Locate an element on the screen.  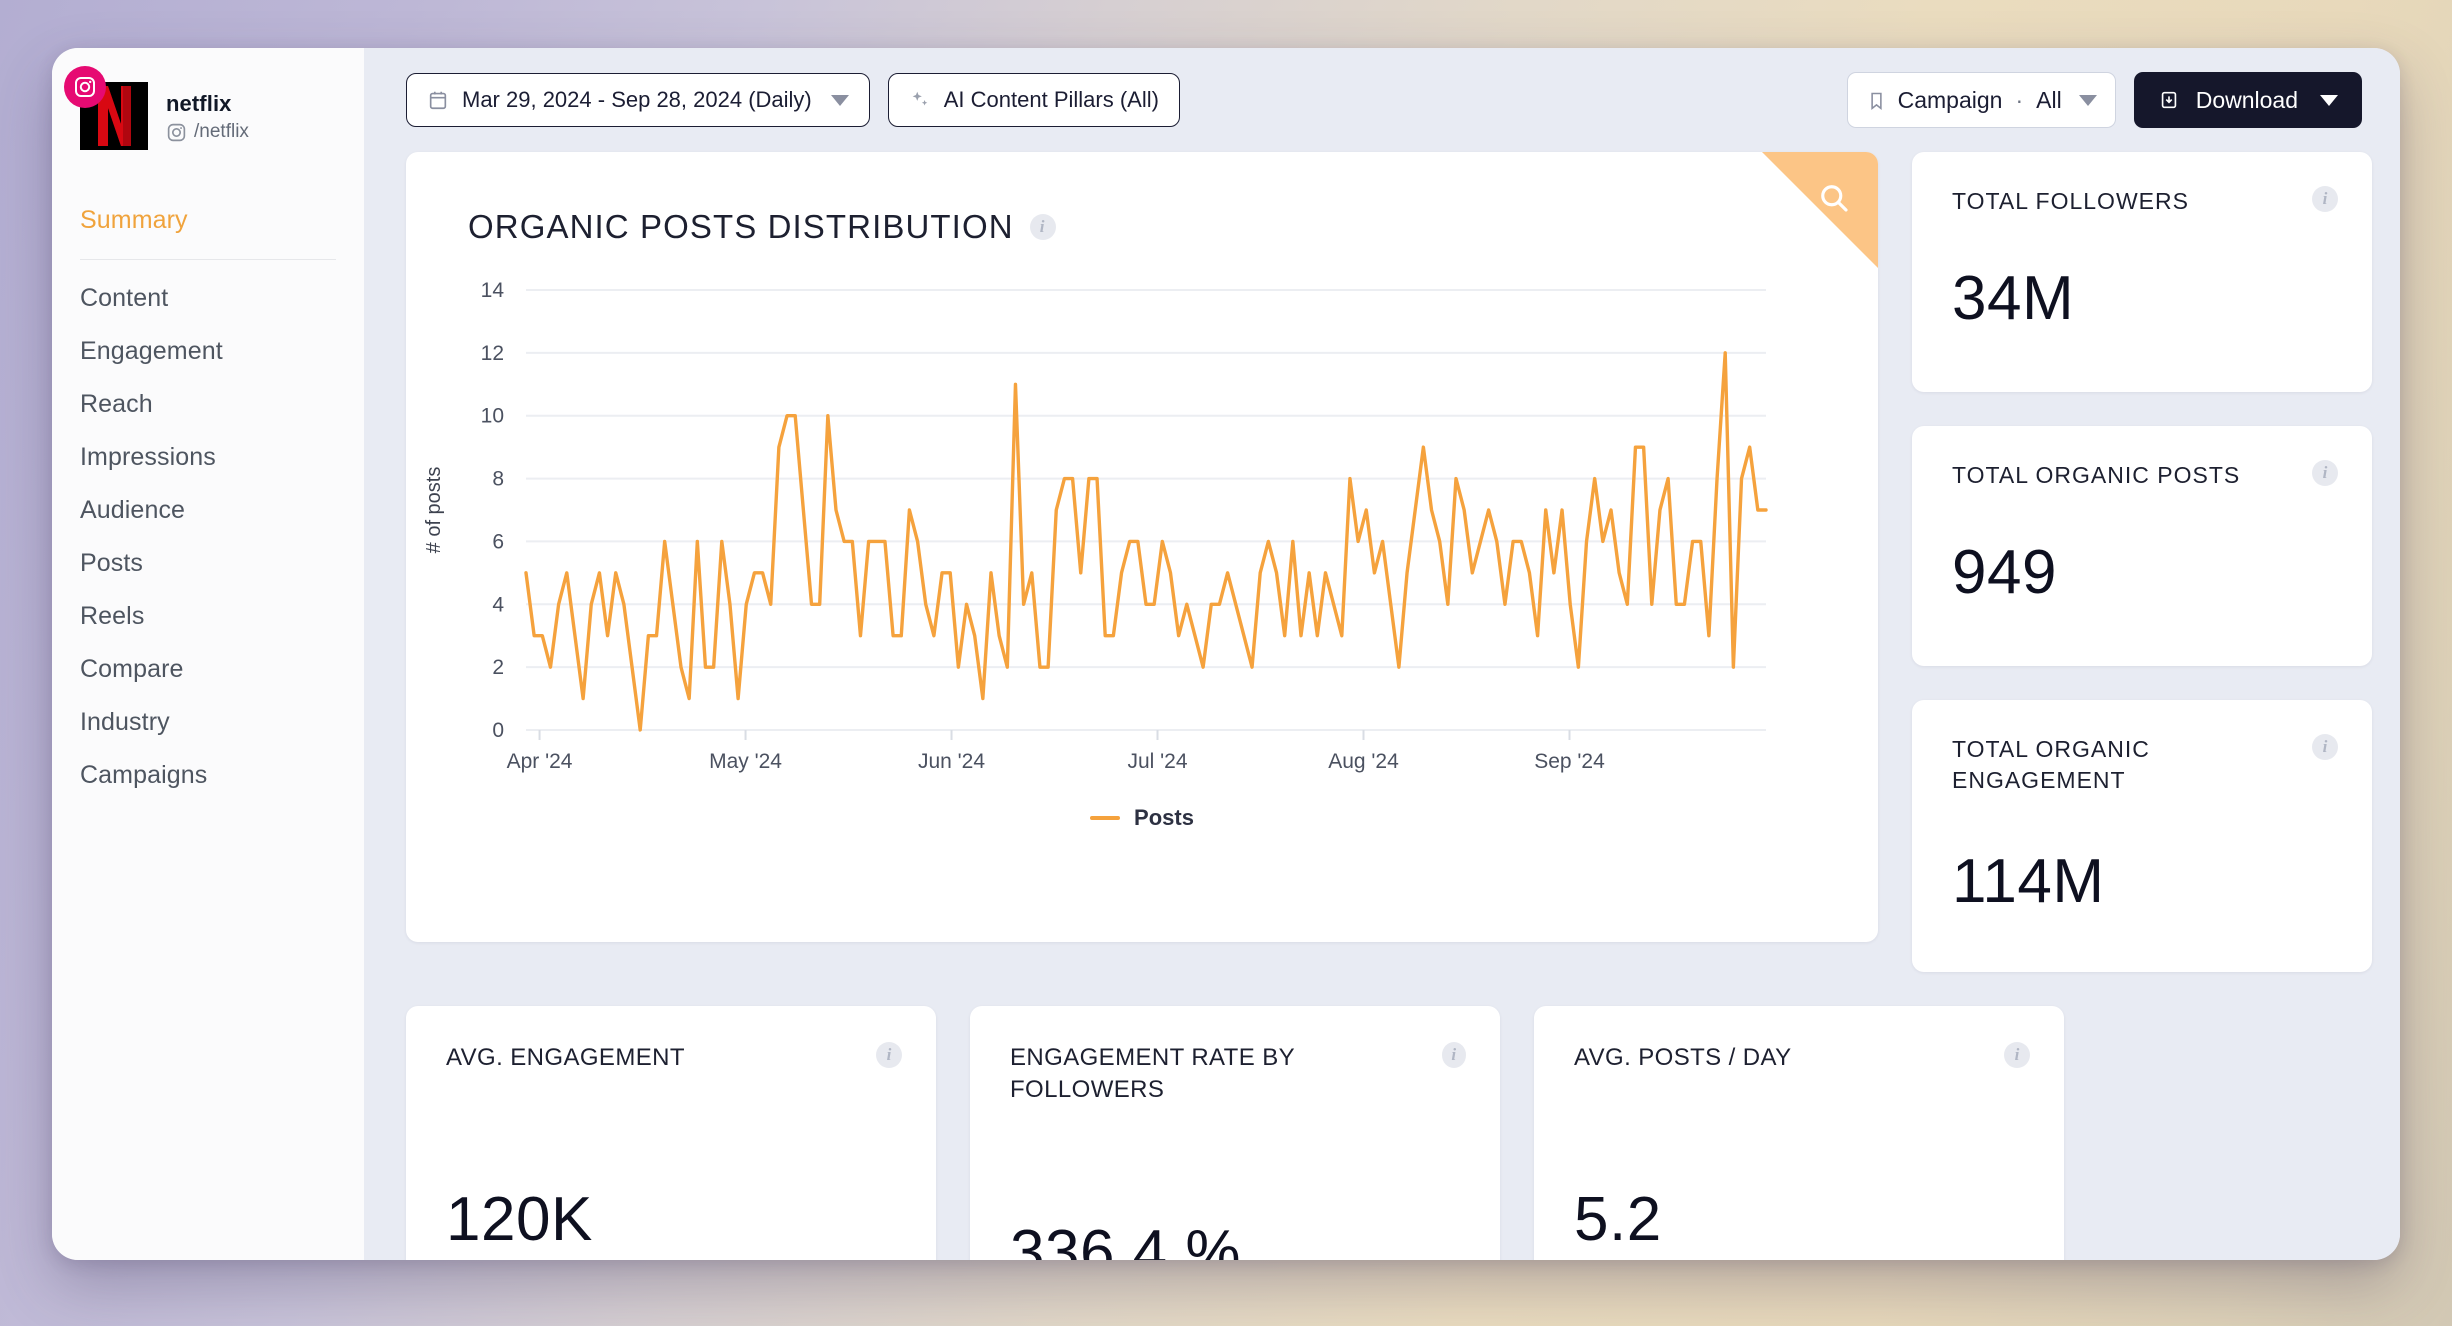
chart-title-text: ORGANIC POSTS DISTRIBUTION is located at coordinates (741, 226).